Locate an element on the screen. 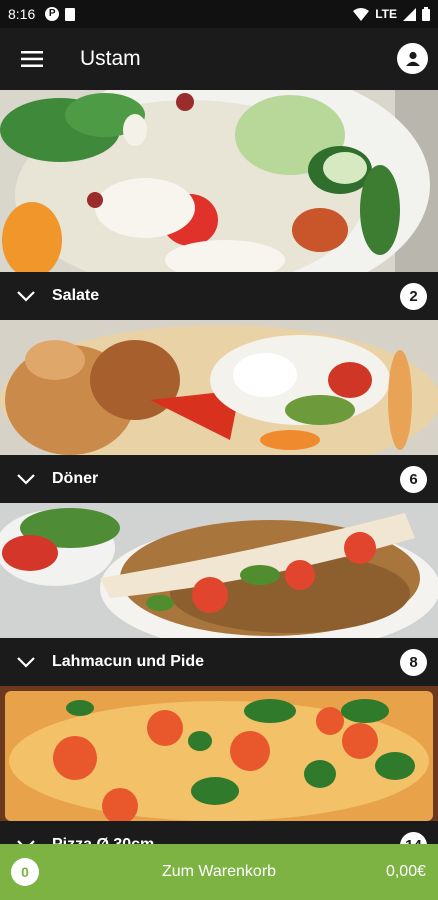  notification-p-icon: P is located at coordinates (52, 14).